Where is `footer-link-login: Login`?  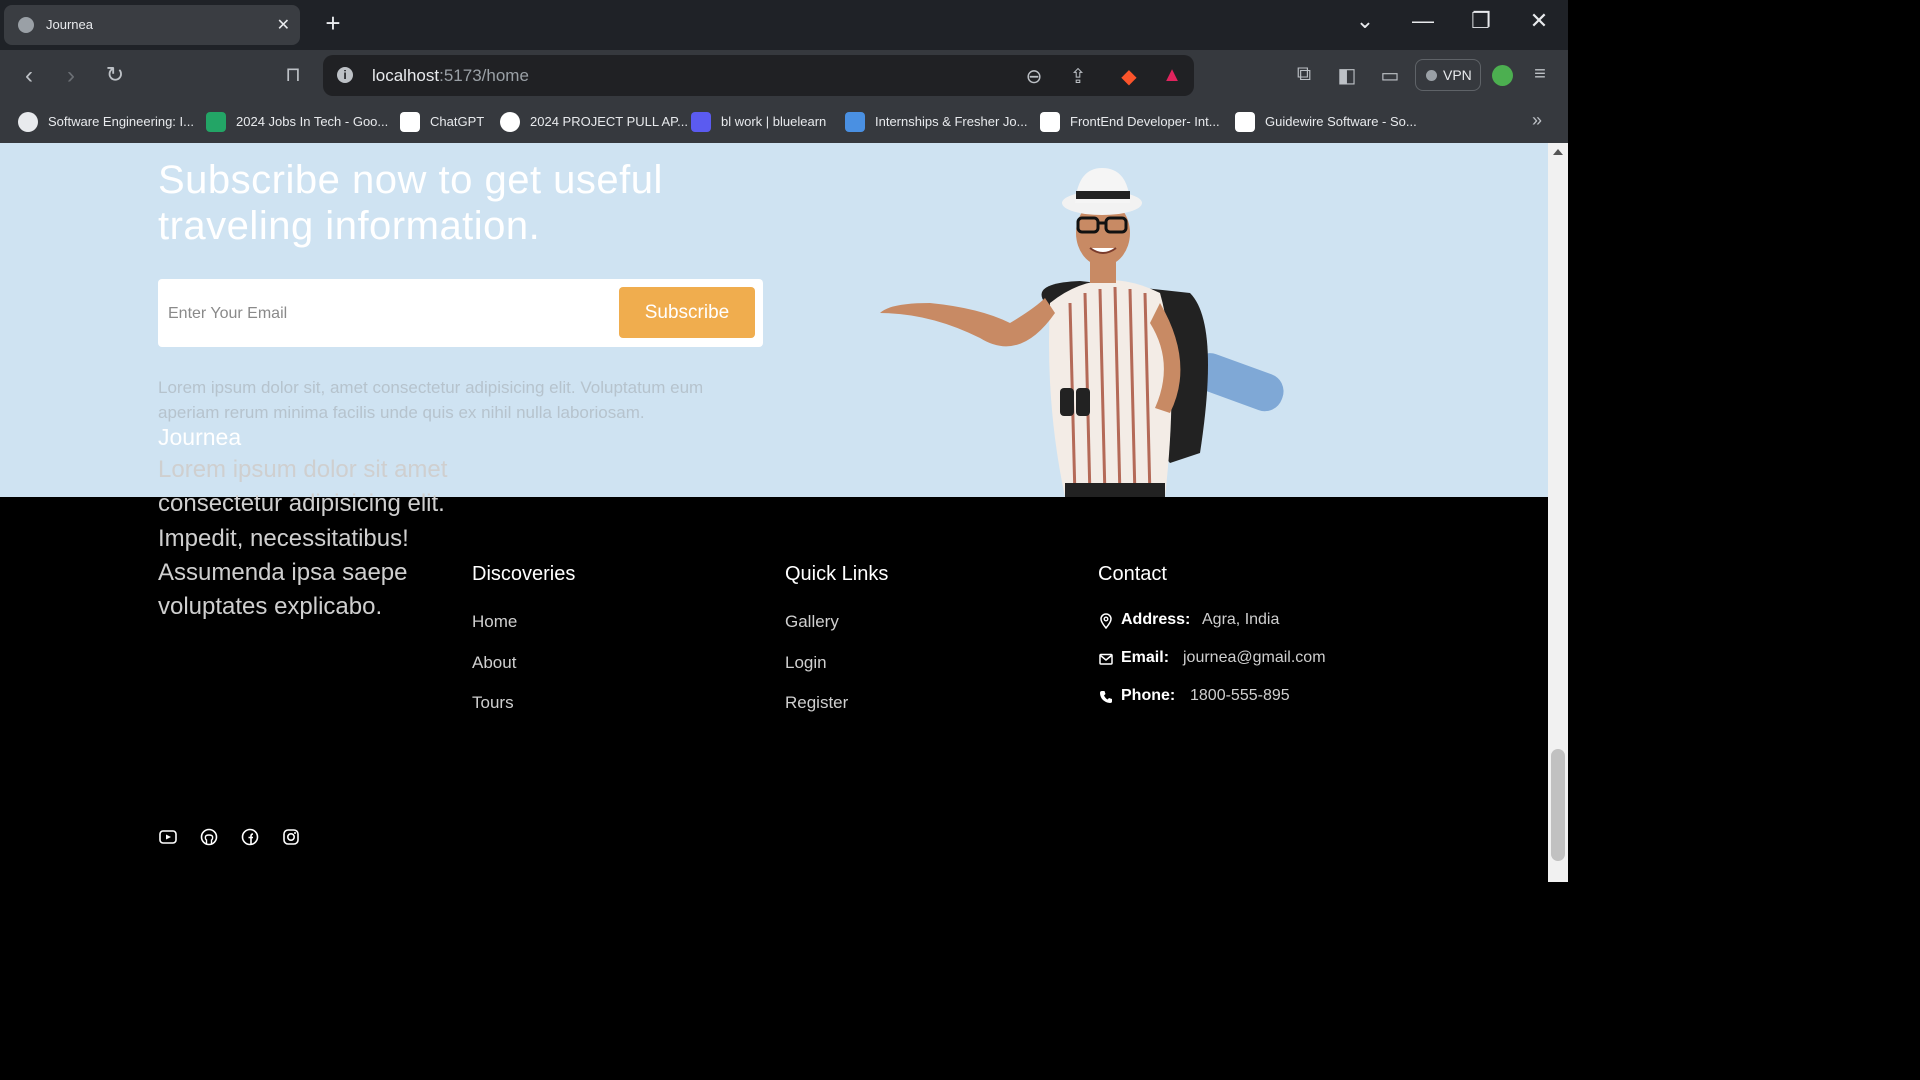
footer-link-login: Login is located at coordinates (806, 663).